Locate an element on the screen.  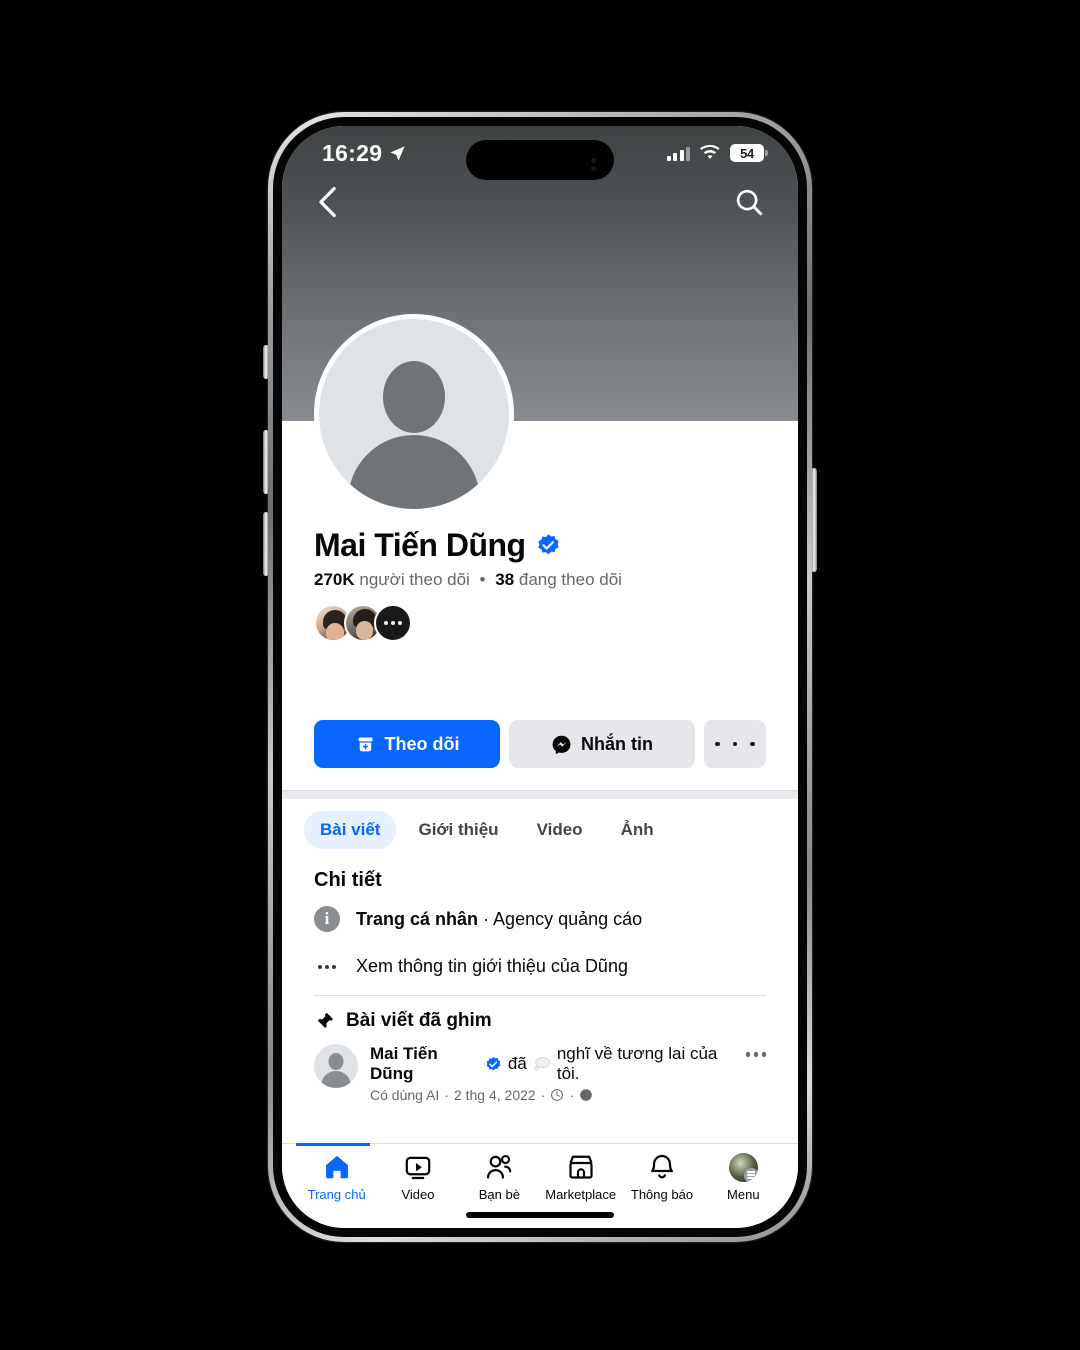
tab-label: Video is located at coordinates (559, 829).